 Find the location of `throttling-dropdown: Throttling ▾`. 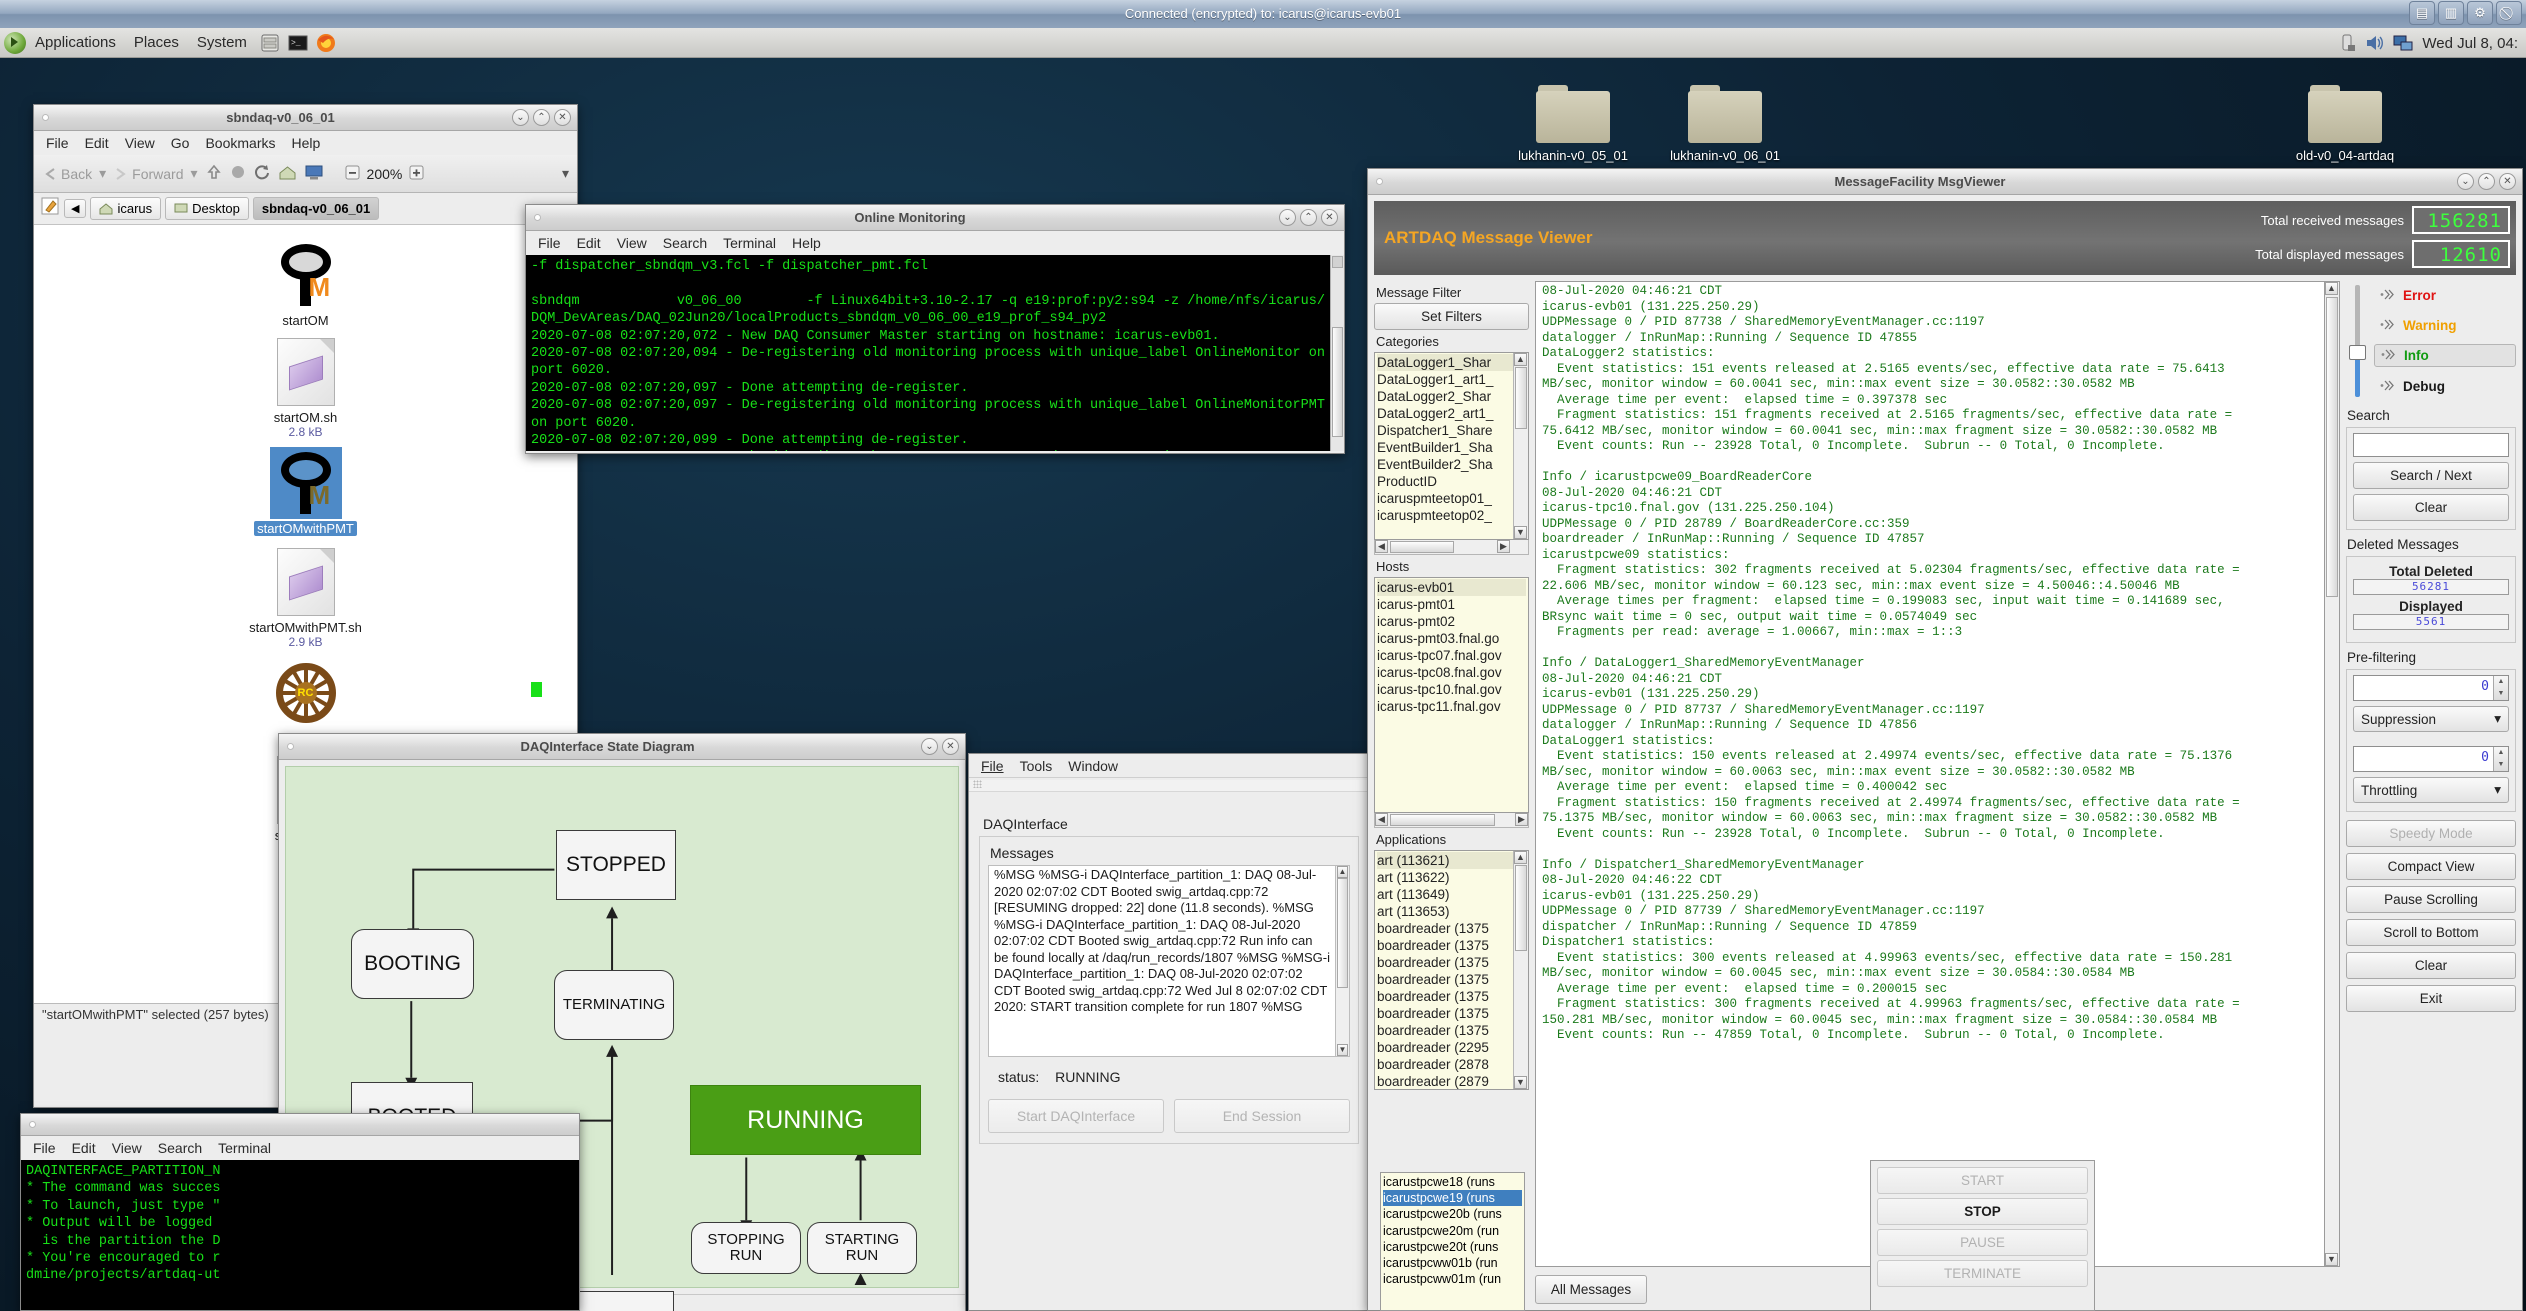

throttling-dropdown: Throttling ▾ is located at coordinates (2431, 790).